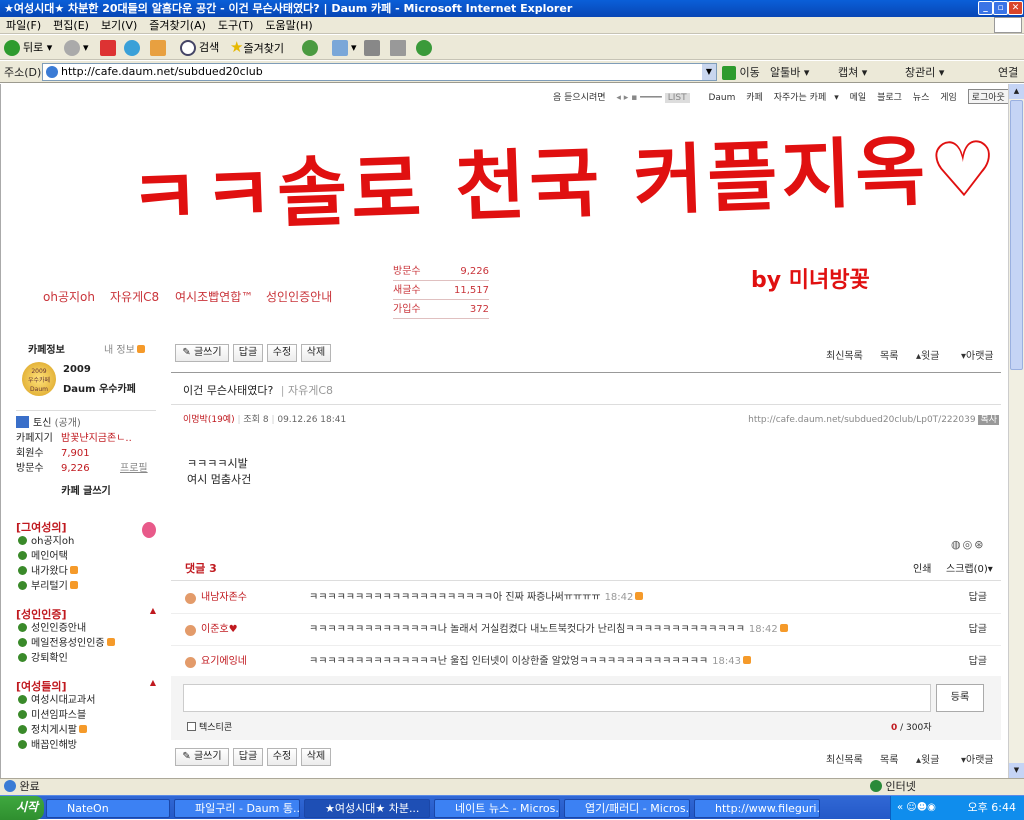  I want to click on sidebar-item-textbook: 여성시대교과서, so click(86, 700).